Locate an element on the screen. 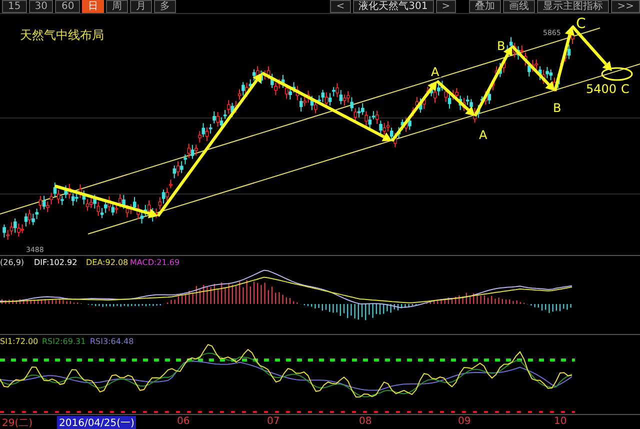 Image resolution: width=640 pixels, height=429 pixels. rsi1-label: SI1:72.00 is located at coordinates (19, 341).